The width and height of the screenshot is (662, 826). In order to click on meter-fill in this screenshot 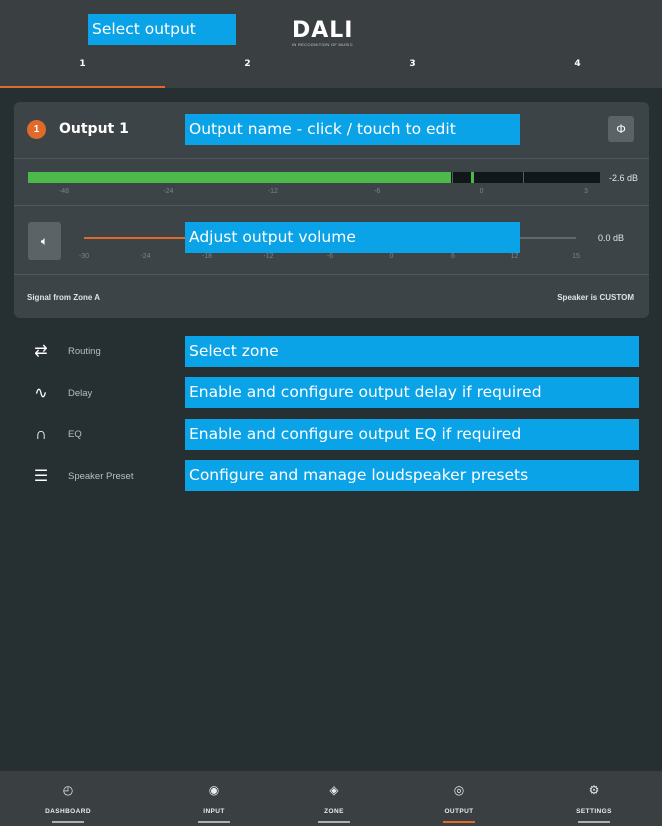, I will do `click(240, 177)`.